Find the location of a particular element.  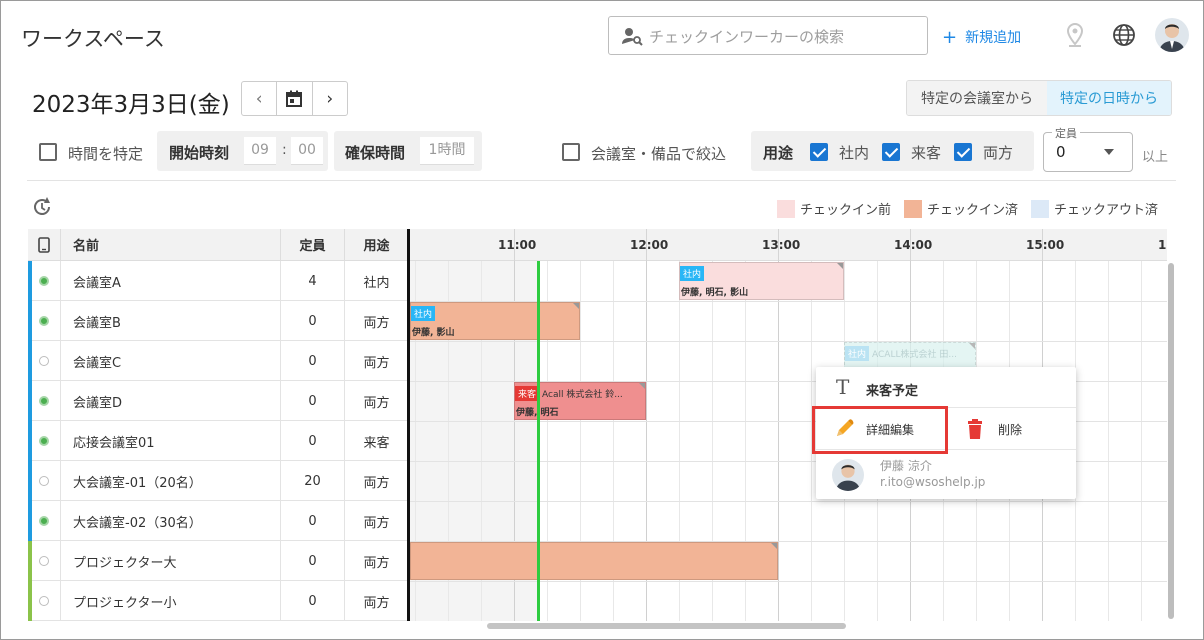

reservation-block: 社内 伊藤, 影山 is located at coordinates (495, 321).